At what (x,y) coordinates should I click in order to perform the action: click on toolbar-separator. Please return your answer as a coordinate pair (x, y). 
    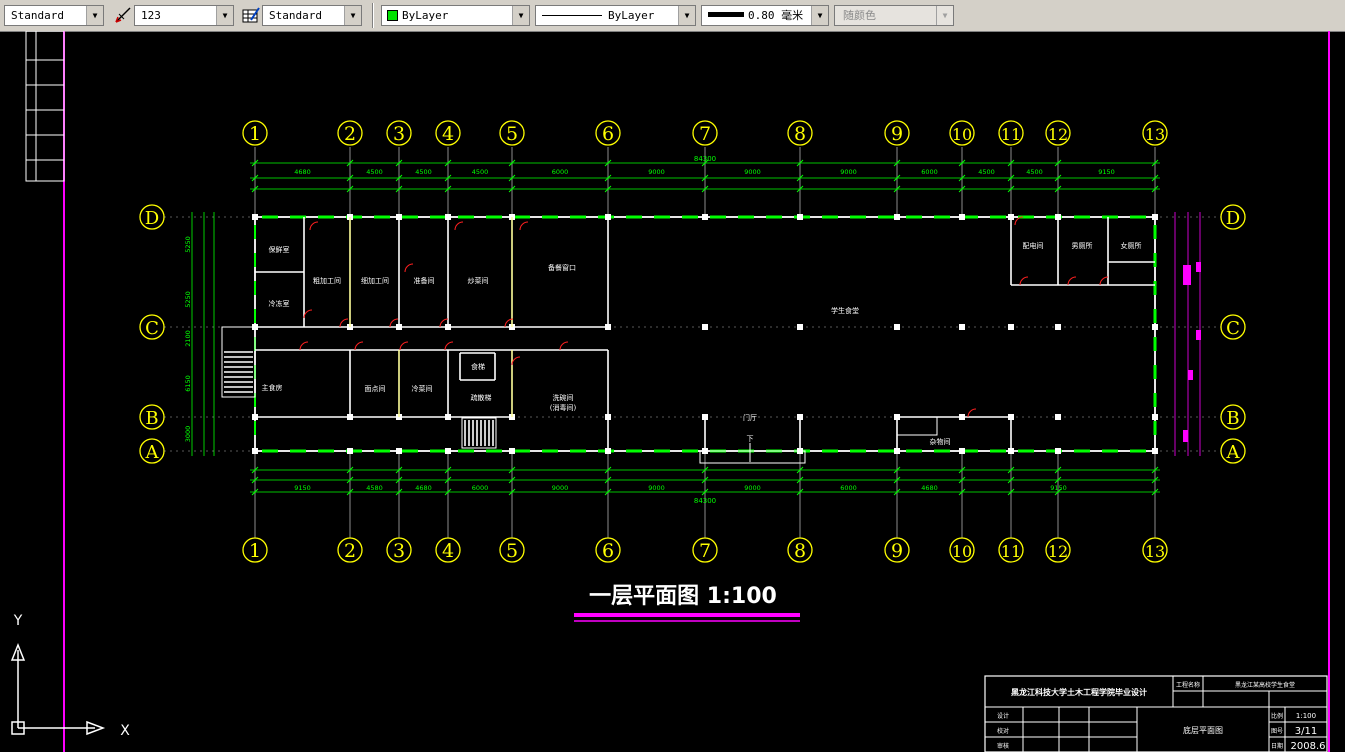
    Looking at the image, I should click on (373, 15).